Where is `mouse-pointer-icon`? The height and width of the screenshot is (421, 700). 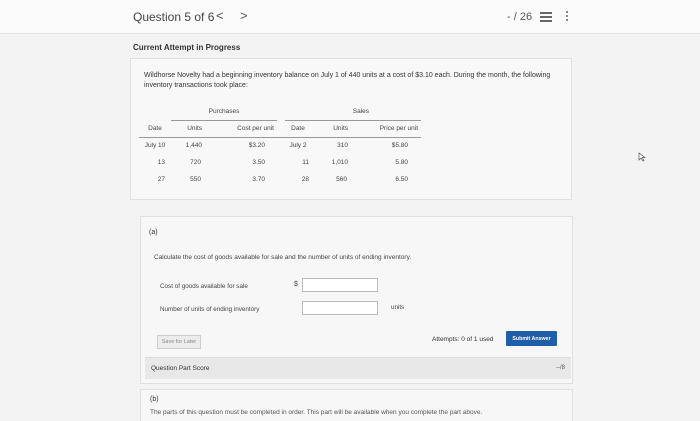
mouse-pointer-icon is located at coordinates (642, 157).